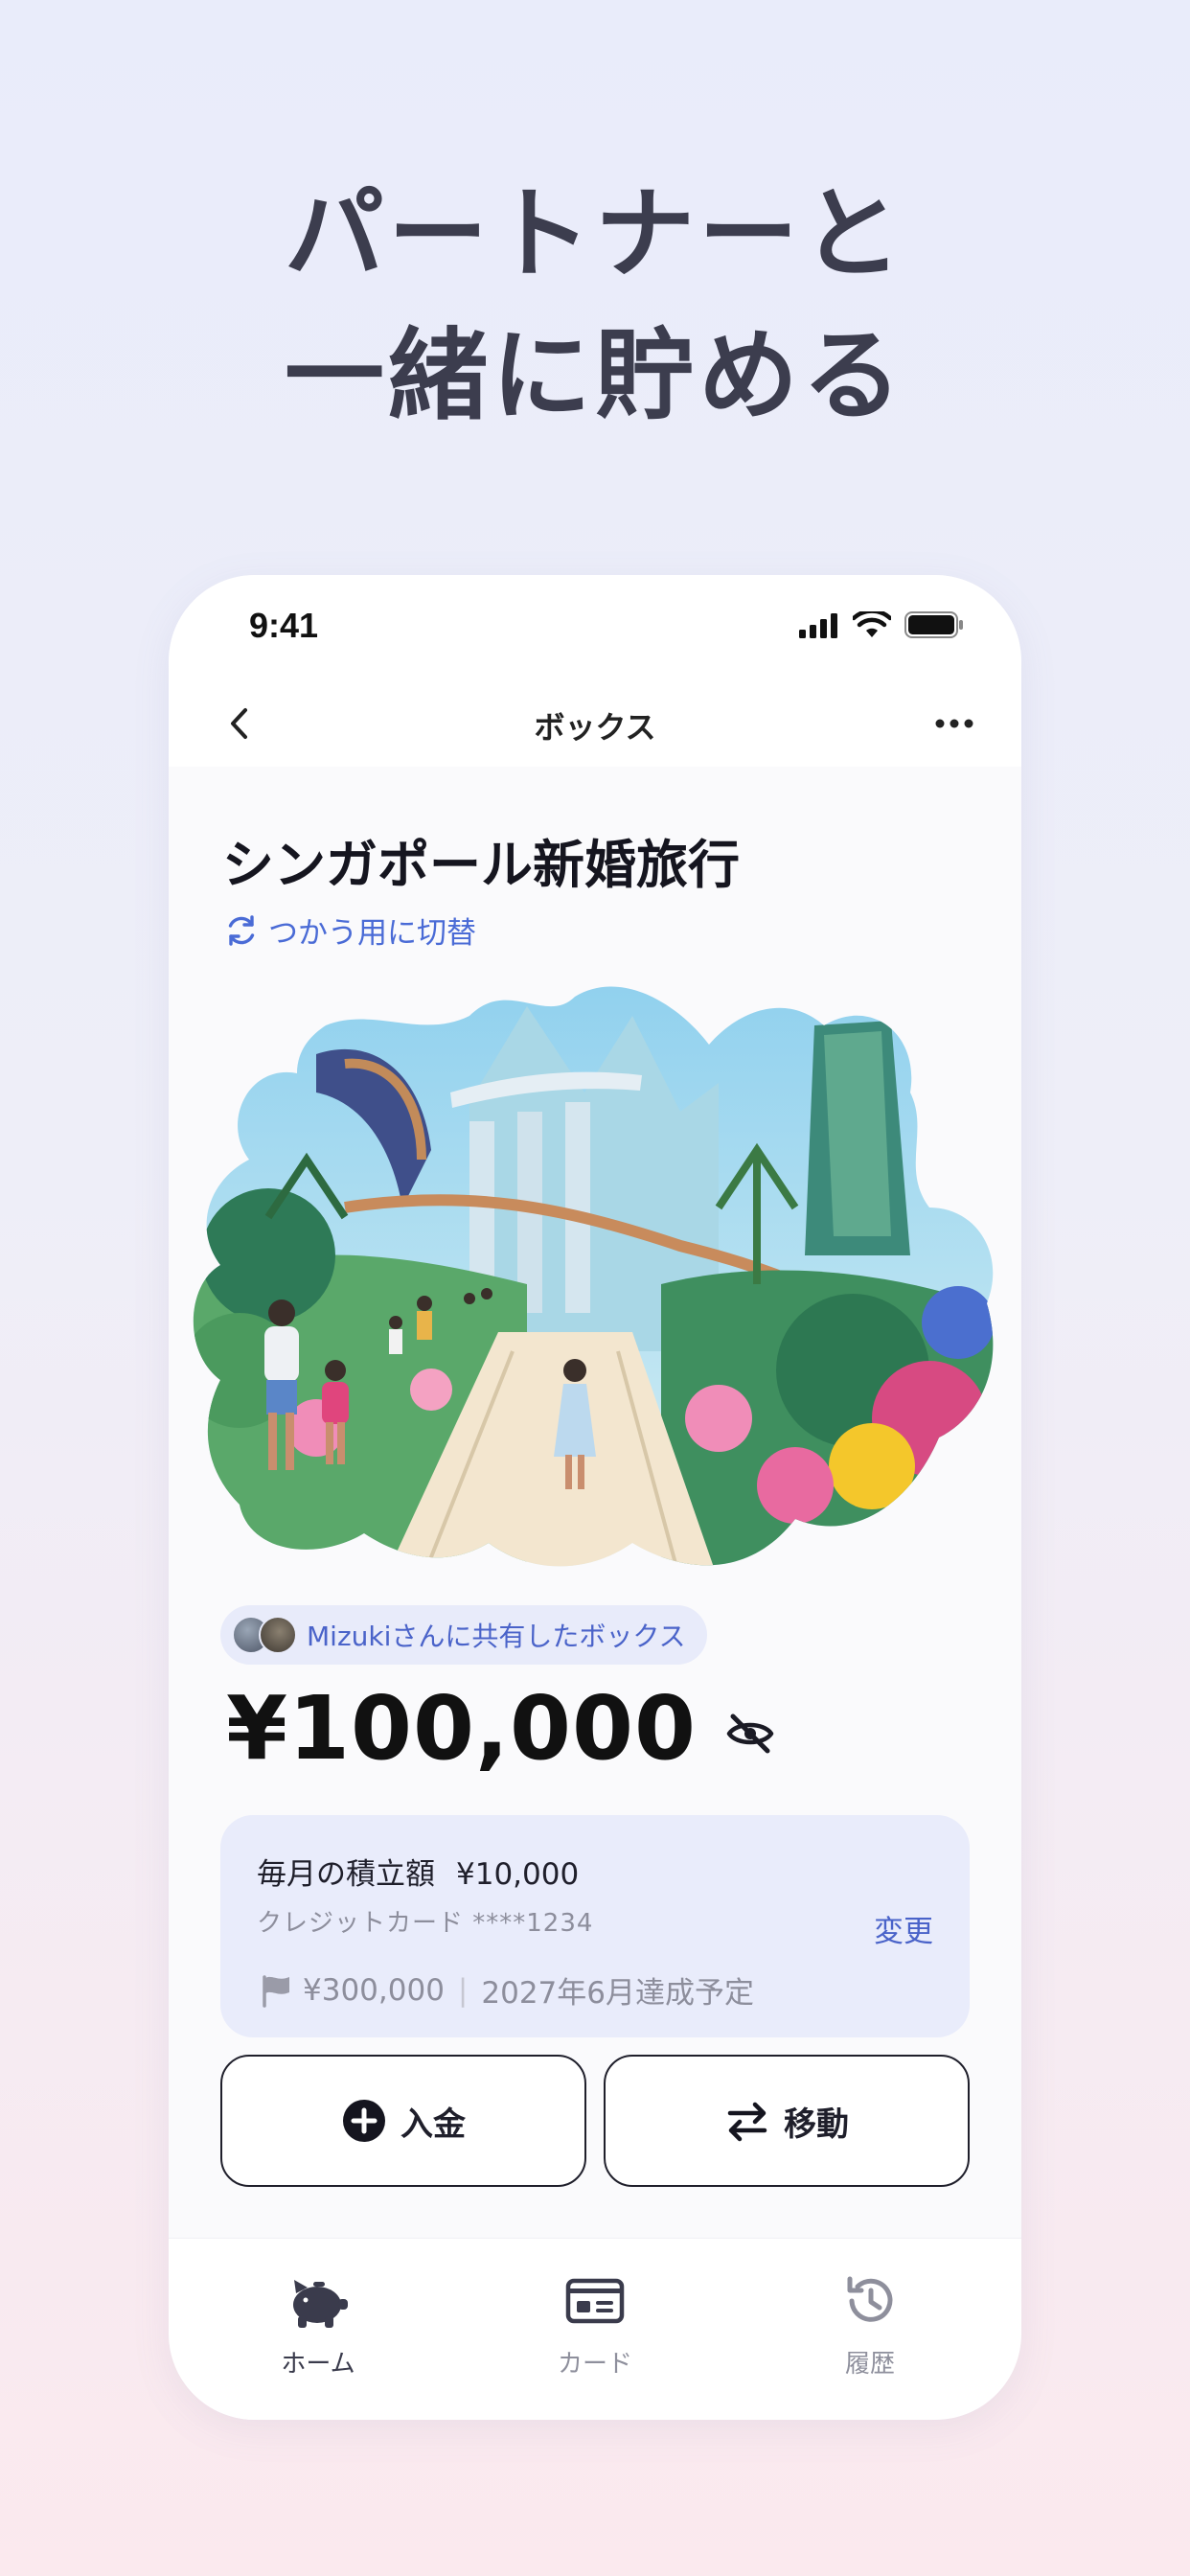 This screenshot has width=1190, height=2576. What do you see at coordinates (364, 2121) in the screenshot?
I see `plus-circle-icon` at bounding box center [364, 2121].